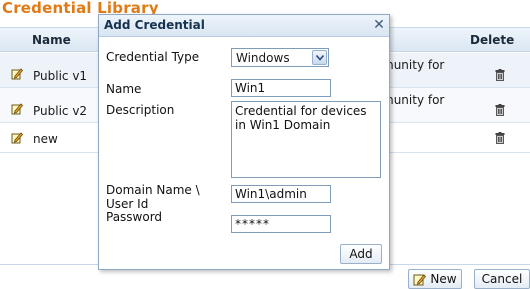 The width and height of the screenshot is (530, 289). I want to click on credential-name: new, so click(45, 139).